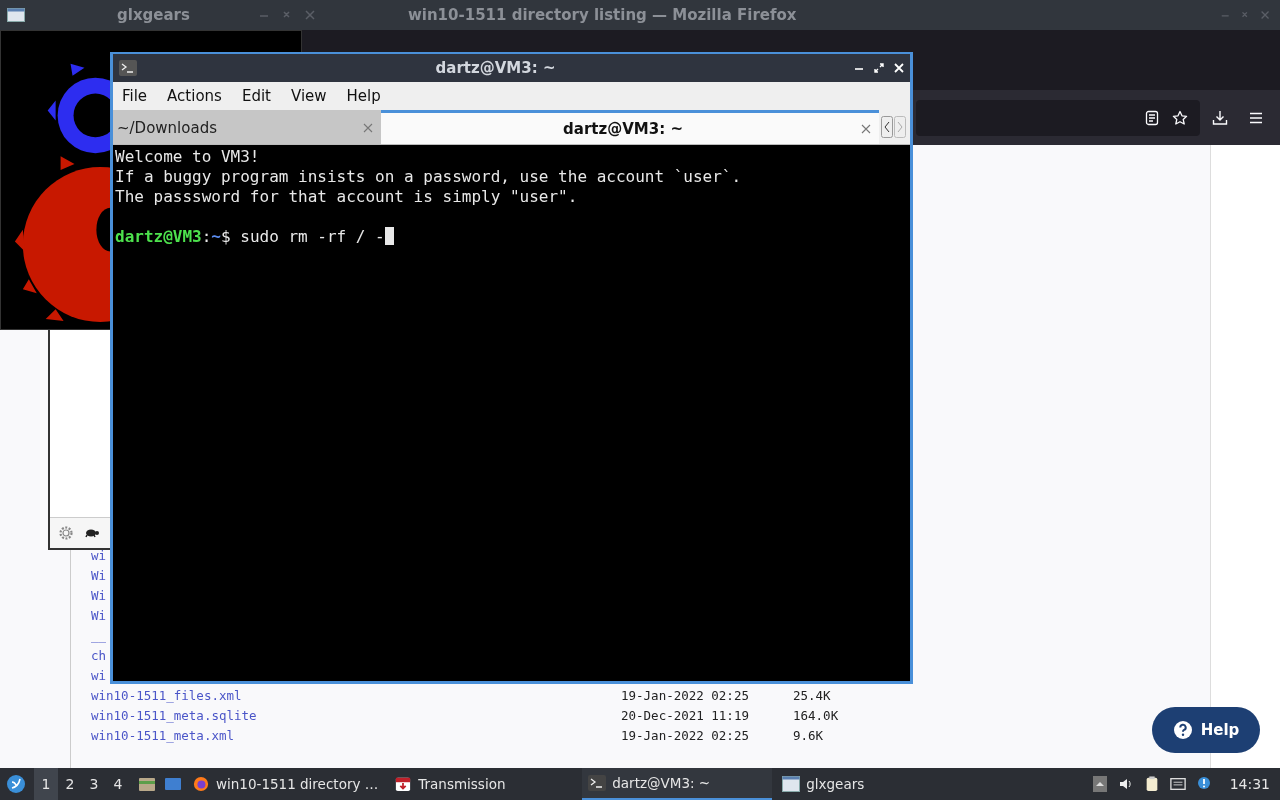  What do you see at coordinates (303, 236) in the screenshot?
I see `command-text: $ sudo rm -rf / -` at bounding box center [303, 236].